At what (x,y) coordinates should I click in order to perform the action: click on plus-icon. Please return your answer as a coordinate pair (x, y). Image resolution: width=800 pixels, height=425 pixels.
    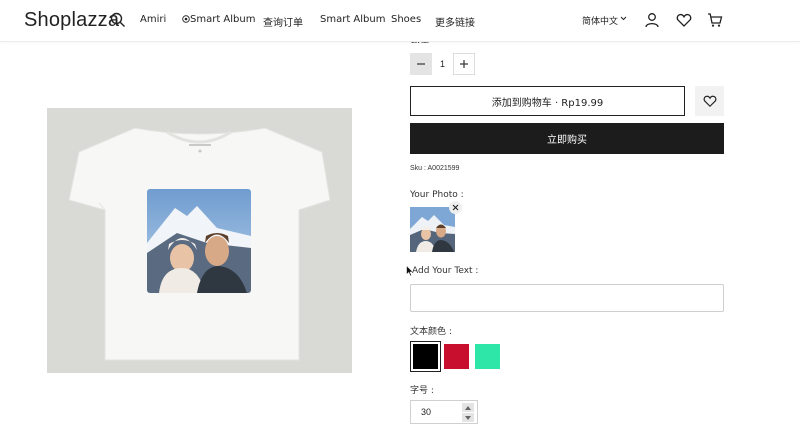
    Looking at the image, I should click on (464, 64).